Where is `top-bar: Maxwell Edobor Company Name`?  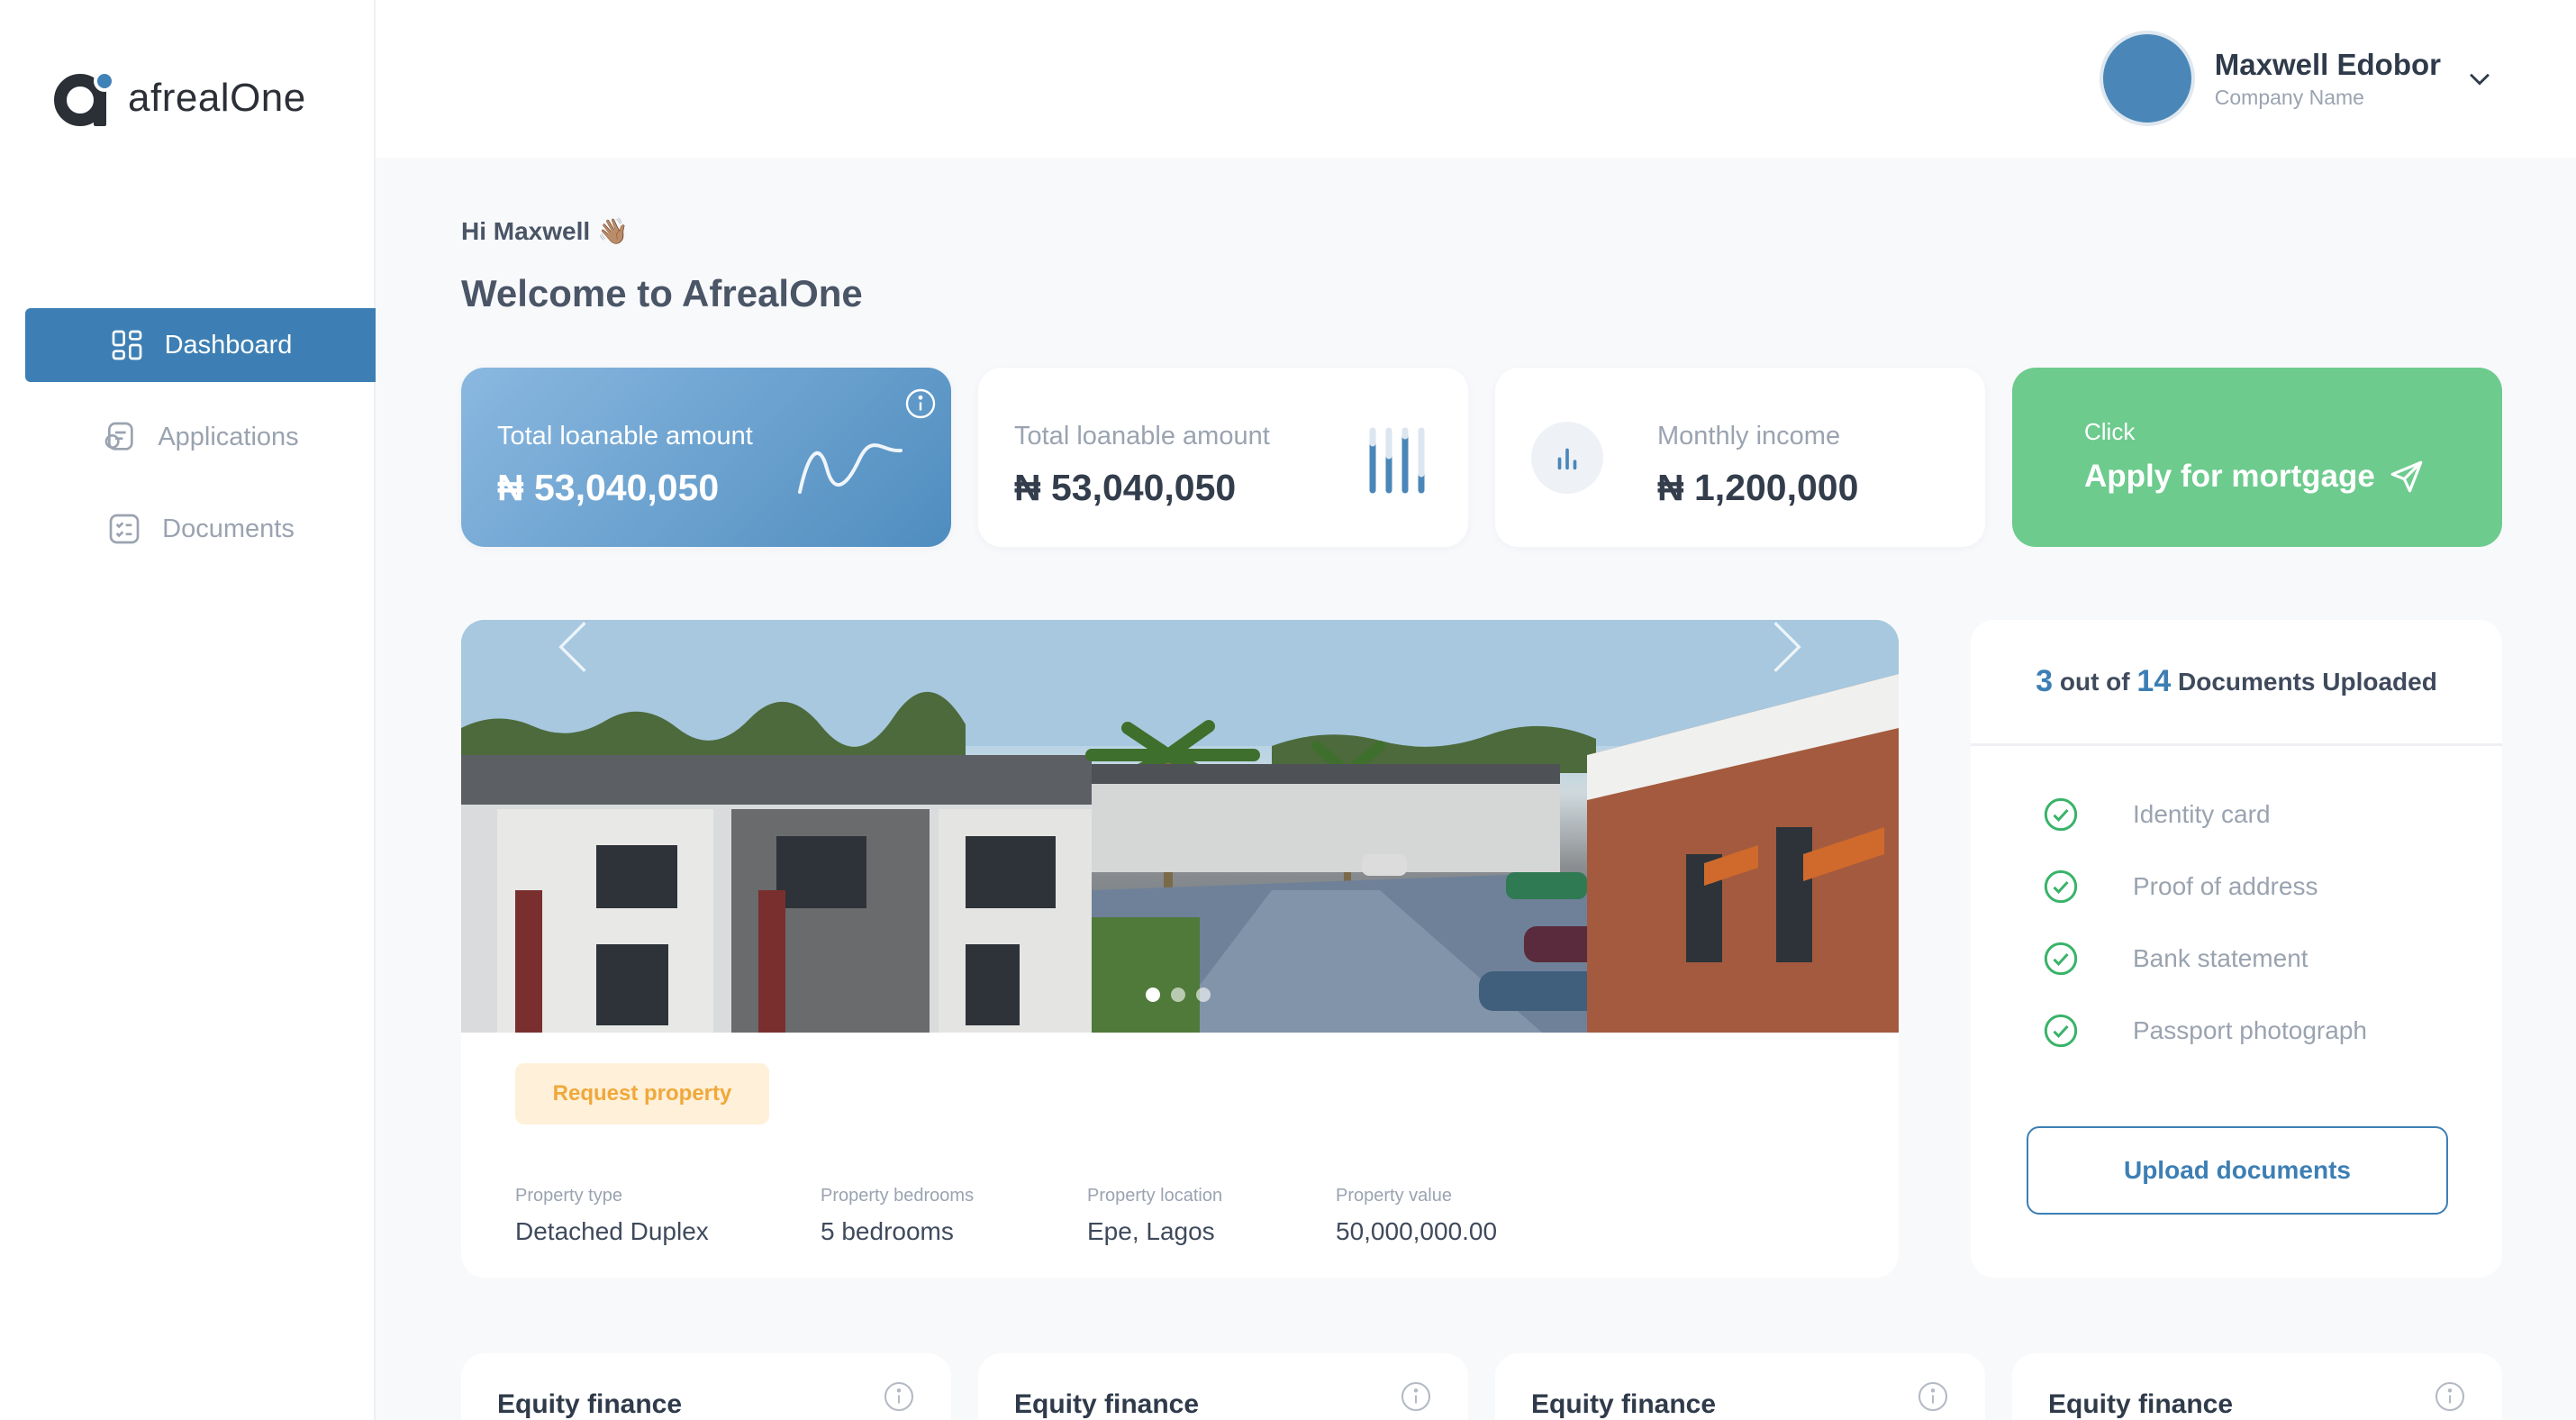 top-bar: Maxwell Edobor Company Name is located at coordinates (1476, 79).